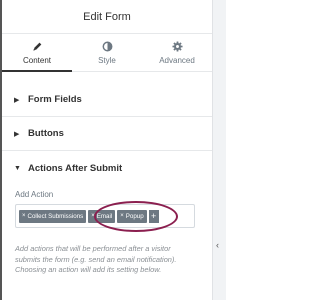 The width and height of the screenshot is (320, 300). I want to click on chip-label: Popup, so click(134, 216).